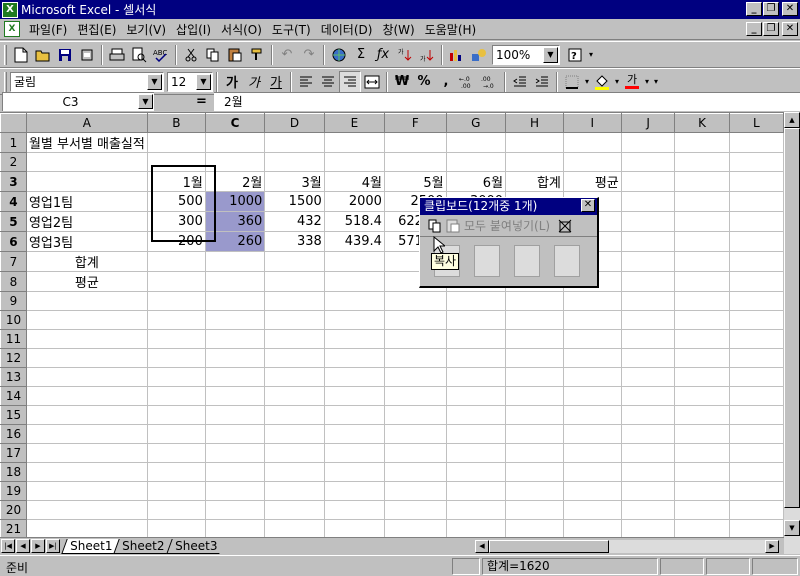 The width and height of the screenshot is (800, 576). I want to click on align-right-icon, so click(350, 81).